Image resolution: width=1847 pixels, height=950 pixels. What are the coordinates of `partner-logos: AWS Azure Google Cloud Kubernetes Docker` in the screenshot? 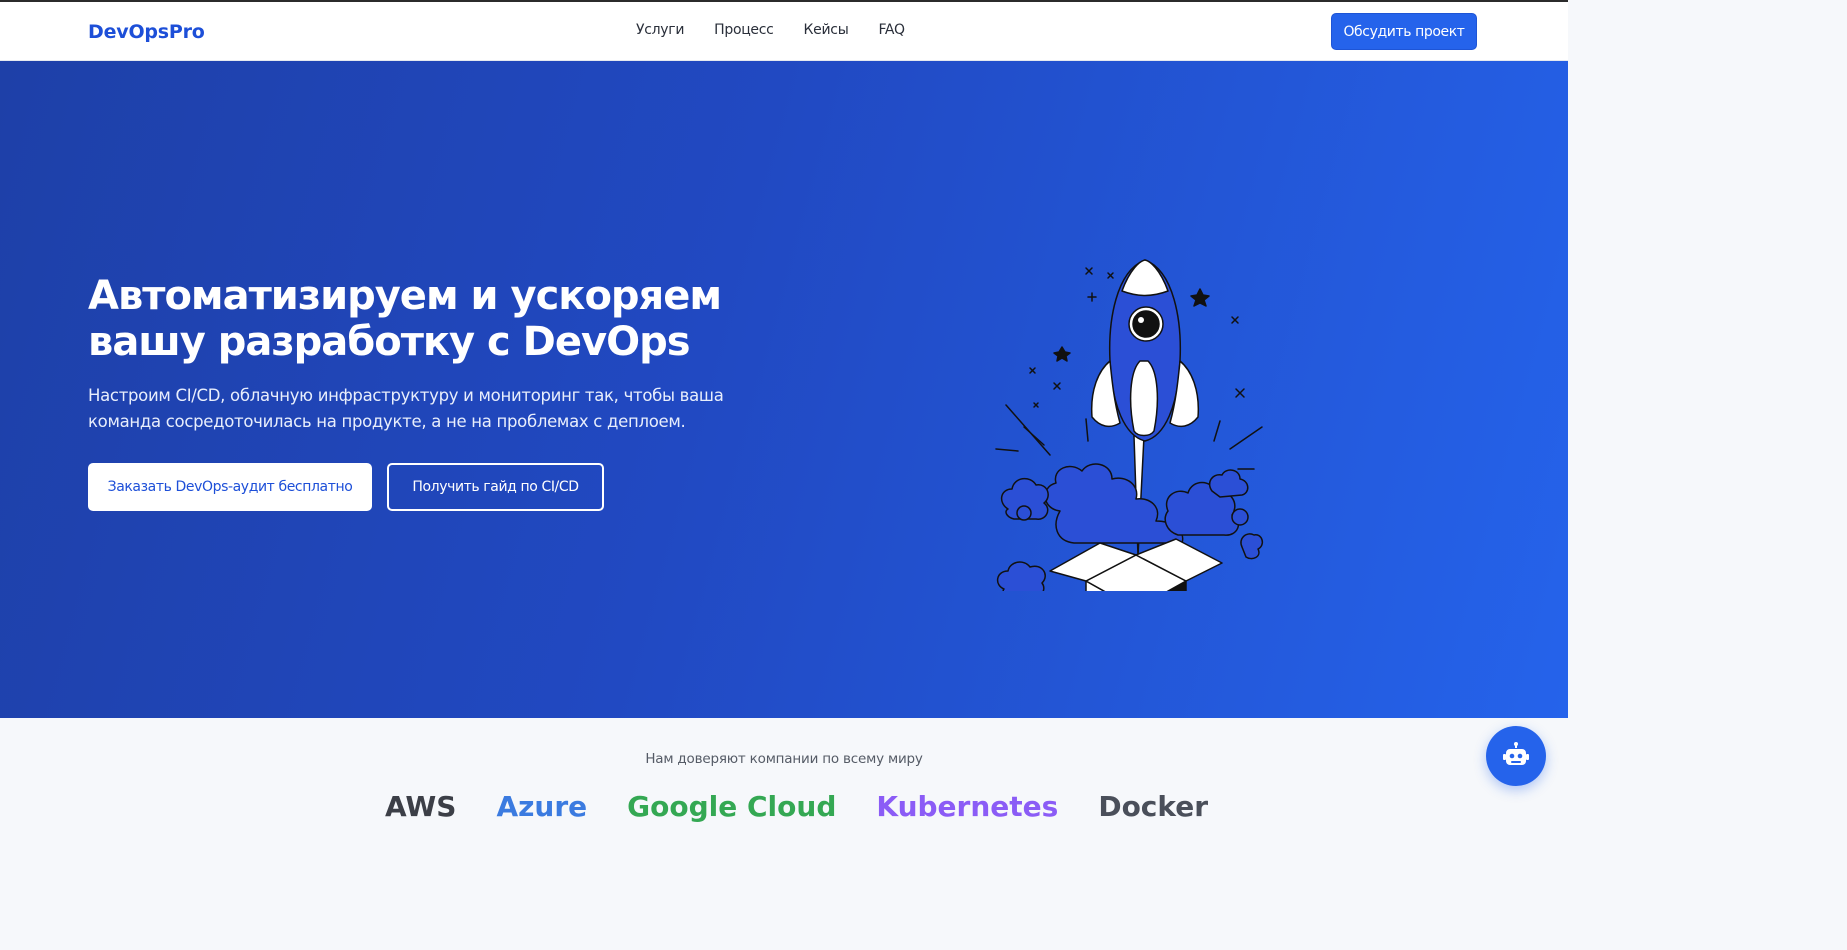 It's located at (816, 810).